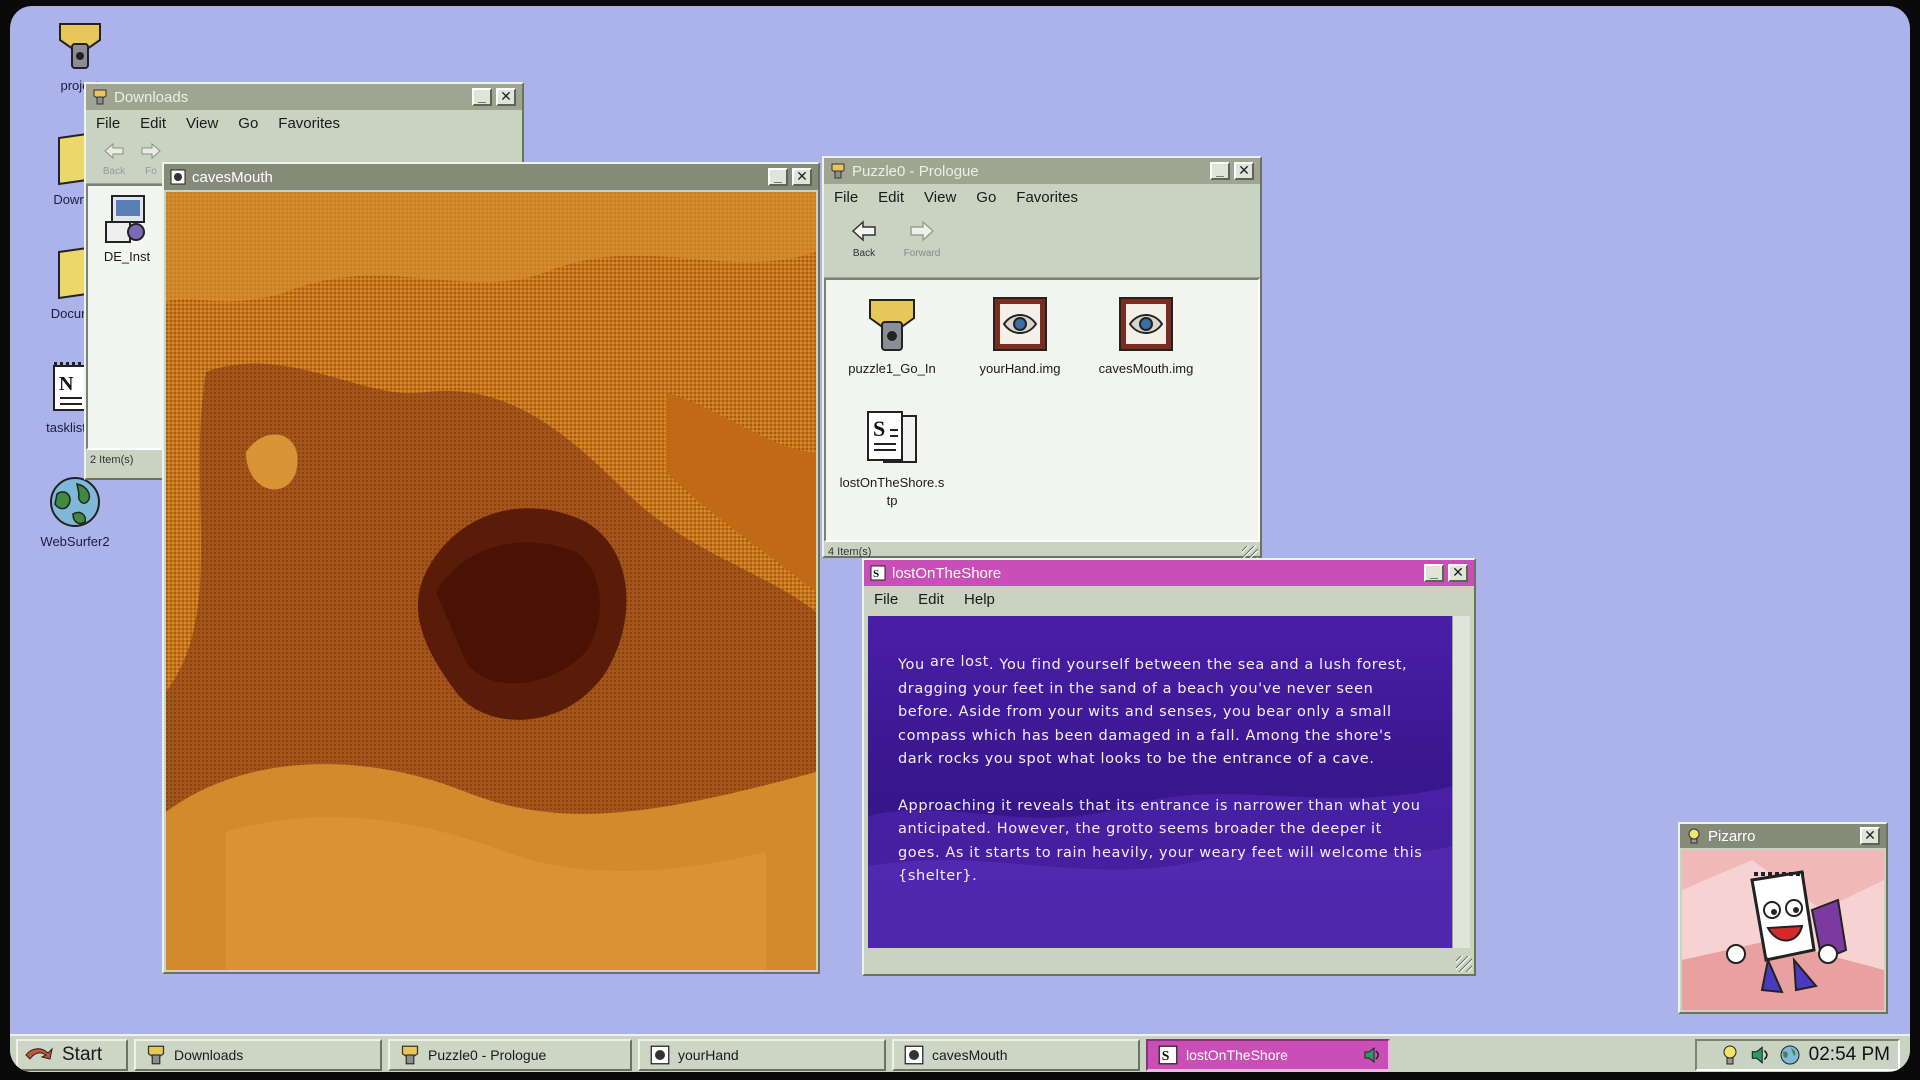 The width and height of the screenshot is (1920, 1080). Describe the element at coordinates (151, 97) in the screenshot. I see `downloads-title: Downloads` at that location.